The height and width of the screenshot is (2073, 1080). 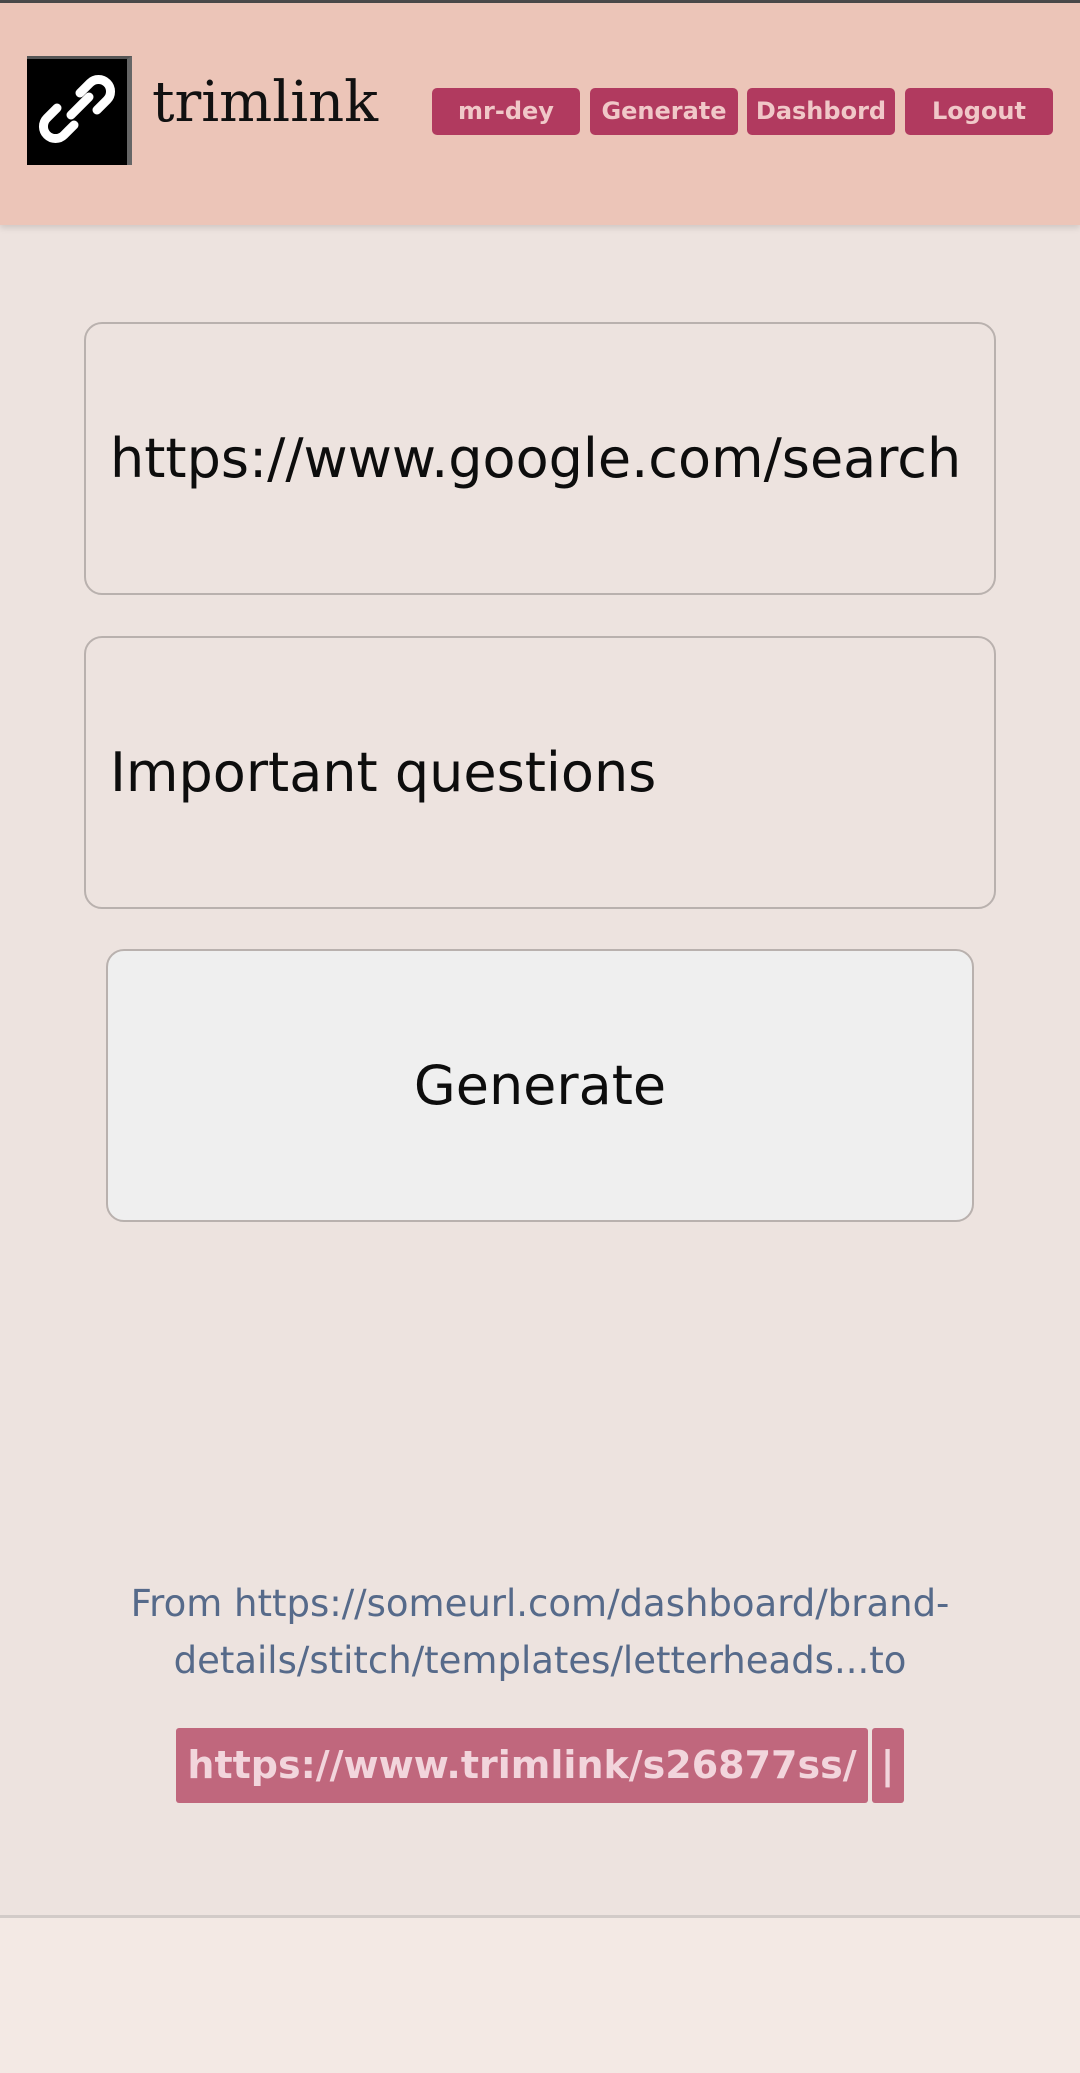 What do you see at coordinates (664, 111) in the screenshot?
I see `nav-generate-button: Generate` at bounding box center [664, 111].